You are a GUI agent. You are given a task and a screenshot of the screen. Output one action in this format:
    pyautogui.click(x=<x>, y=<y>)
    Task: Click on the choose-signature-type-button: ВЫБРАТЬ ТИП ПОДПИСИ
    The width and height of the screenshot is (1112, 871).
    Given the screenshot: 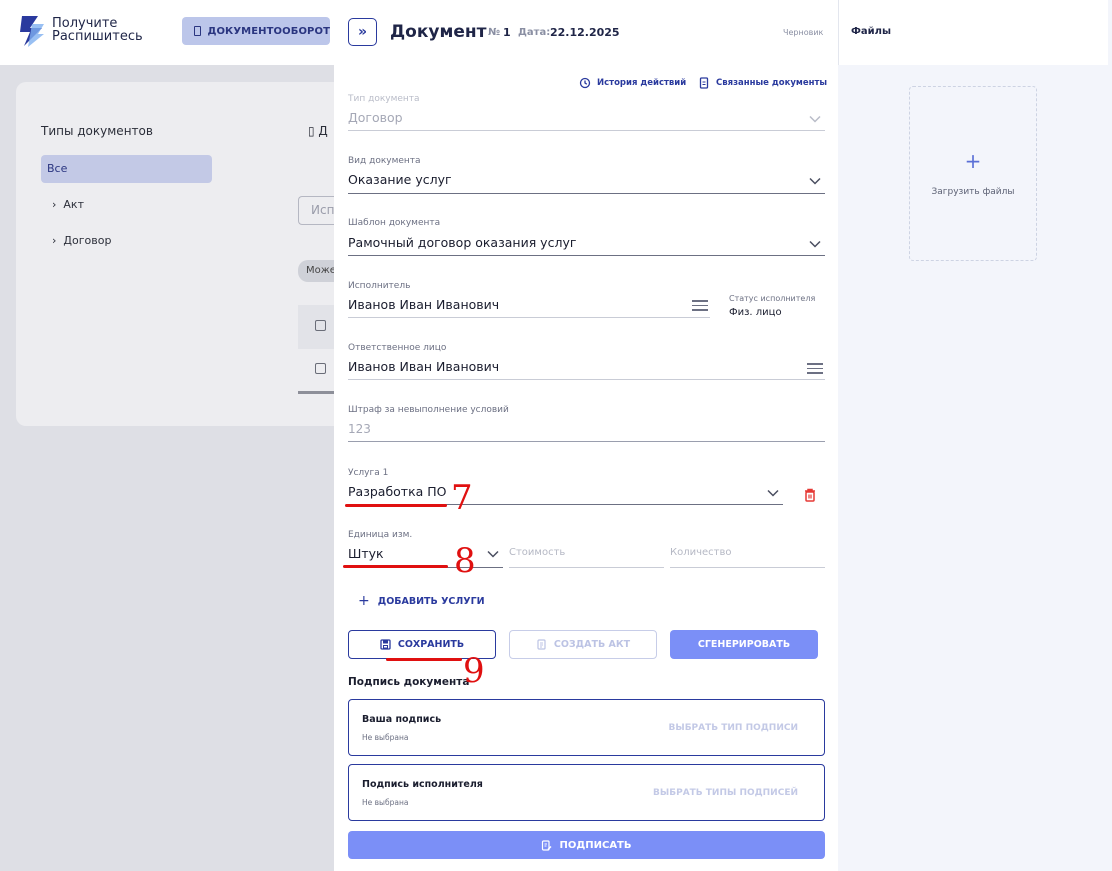 What is the action you would take?
    pyautogui.click(x=733, y=728)
    